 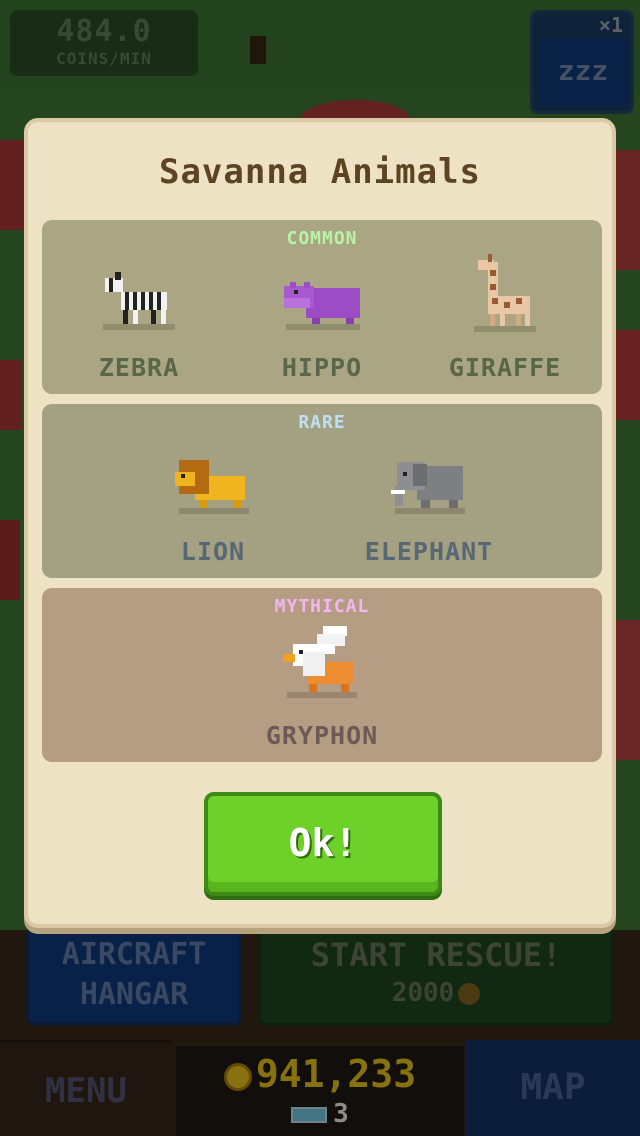 I want to click on rarity-section-mythical: MYTHICAL GRYPHON, so click(x=322, y=675).